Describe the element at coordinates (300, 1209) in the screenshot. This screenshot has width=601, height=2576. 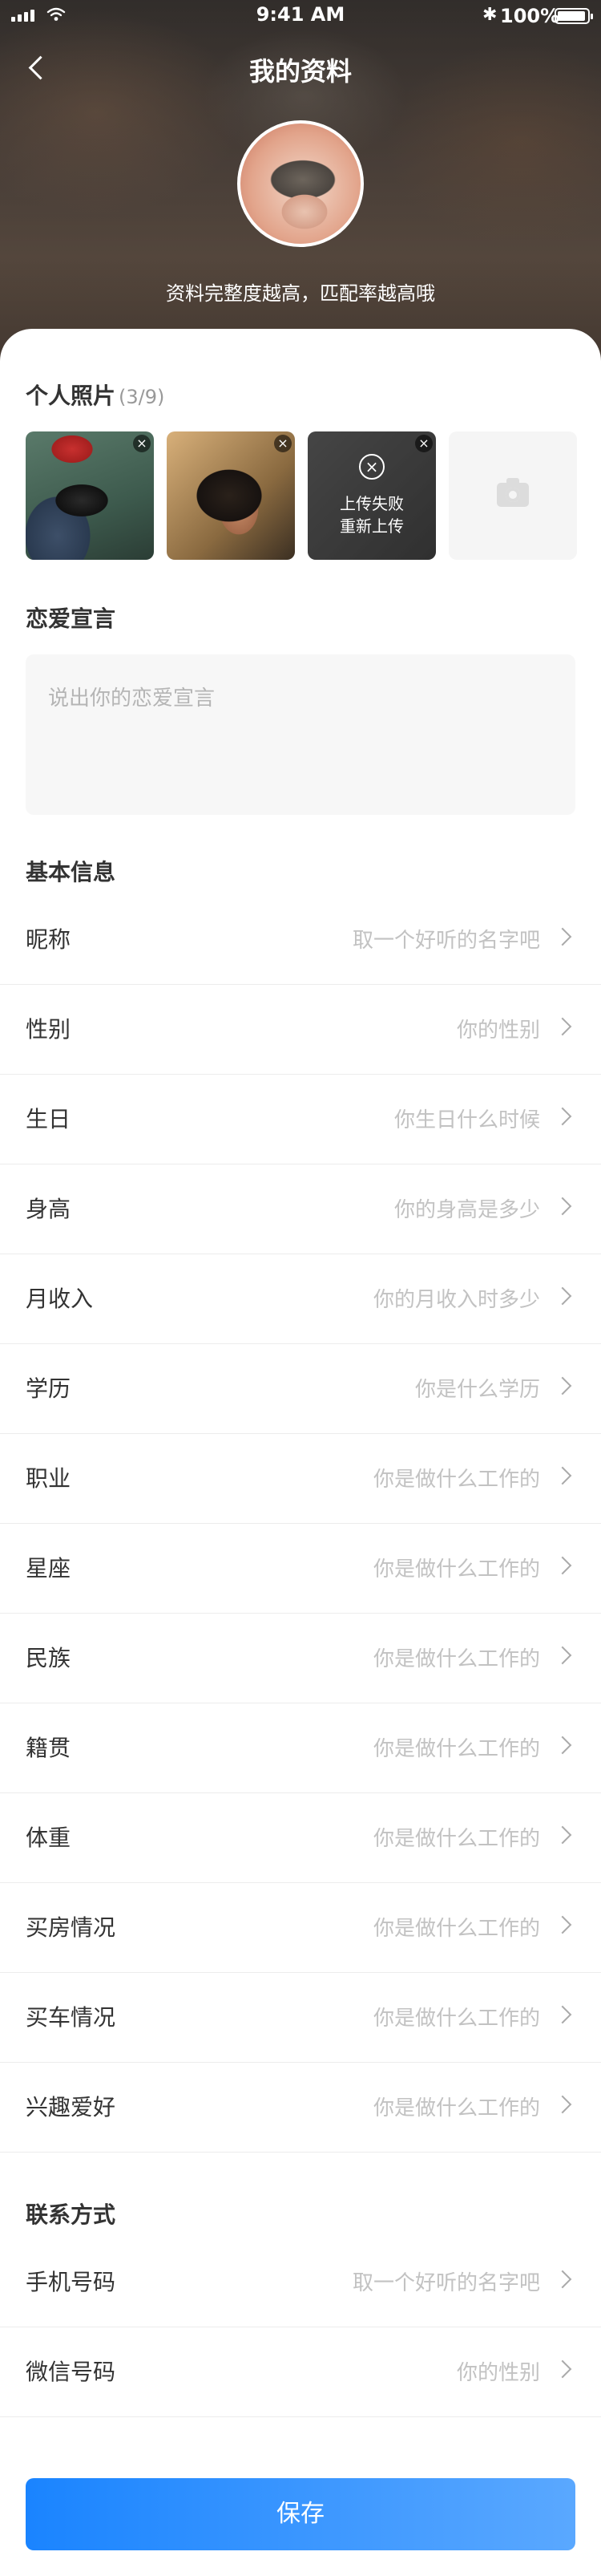
I see `form-row: 身高 你的身高是多少` at that location.